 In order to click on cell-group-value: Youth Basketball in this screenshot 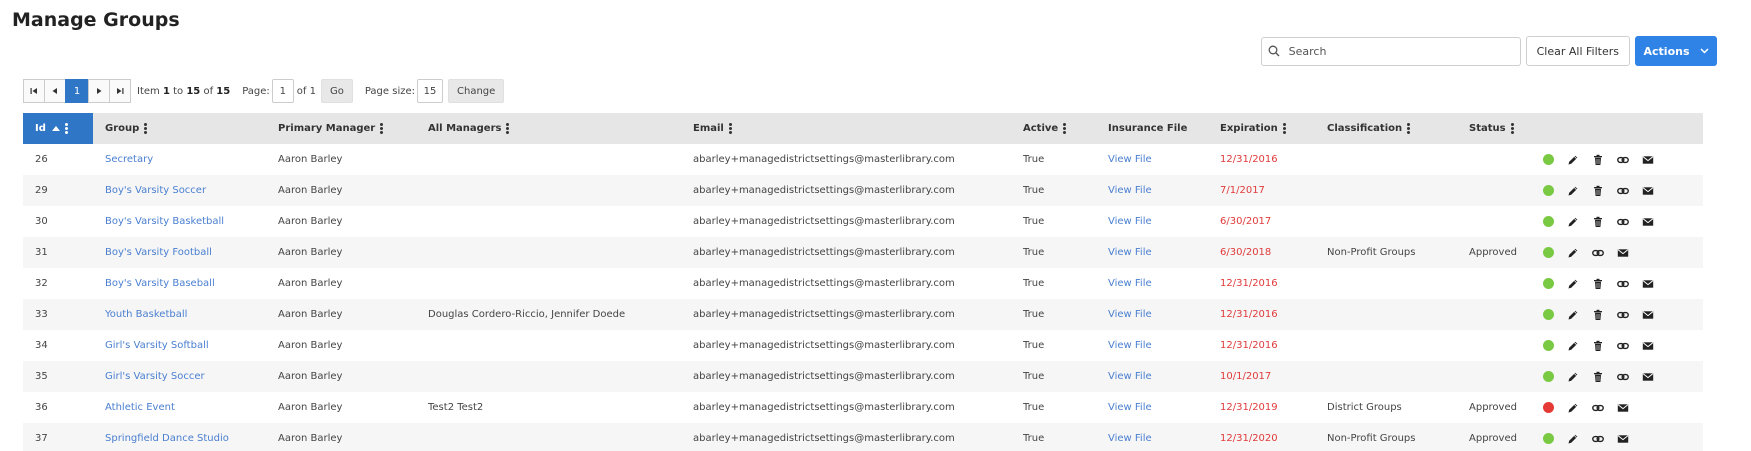, I will do `click(146, 314)`.